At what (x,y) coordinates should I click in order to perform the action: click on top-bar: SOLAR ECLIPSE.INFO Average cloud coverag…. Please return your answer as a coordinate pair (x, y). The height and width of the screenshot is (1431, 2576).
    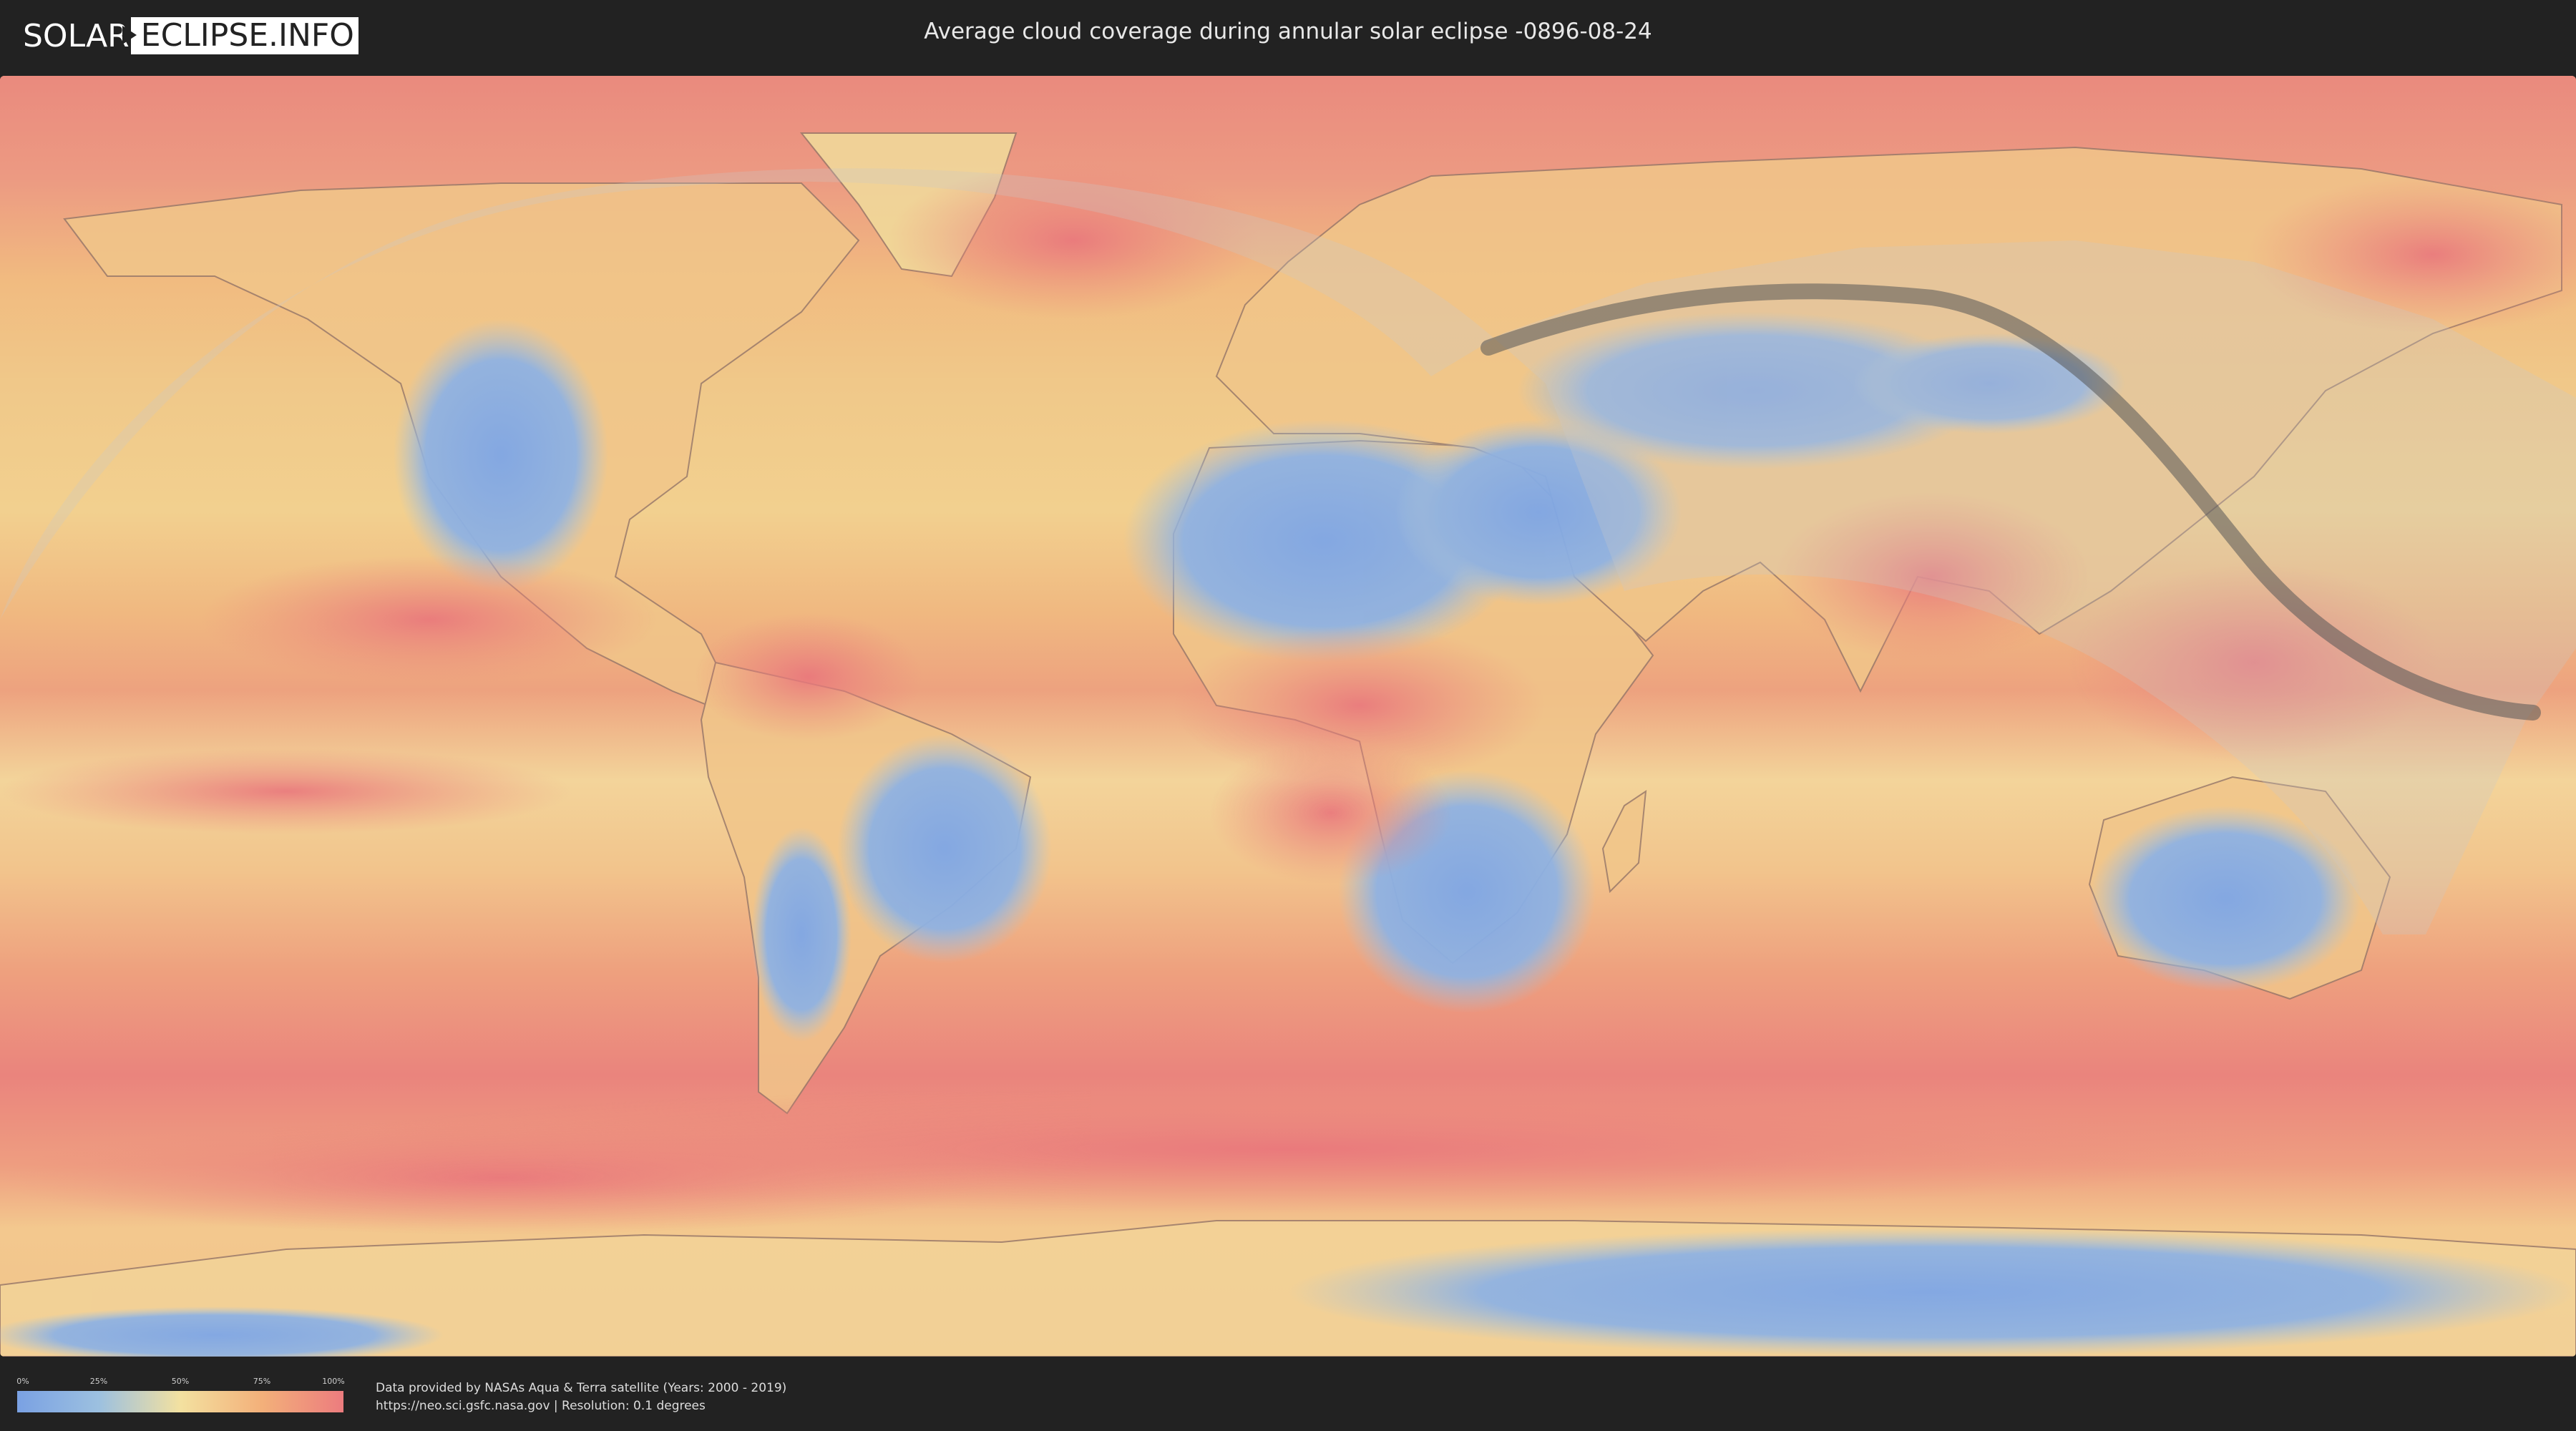
    Looking at the image, I should click on (1288, 35).